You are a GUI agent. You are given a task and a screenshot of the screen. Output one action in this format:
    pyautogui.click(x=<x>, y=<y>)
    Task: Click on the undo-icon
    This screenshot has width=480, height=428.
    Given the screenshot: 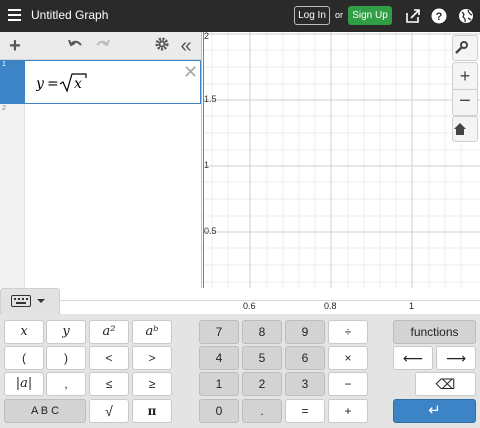 What is the action you would take?
    pyautogui.click(x=76, y=46)
    